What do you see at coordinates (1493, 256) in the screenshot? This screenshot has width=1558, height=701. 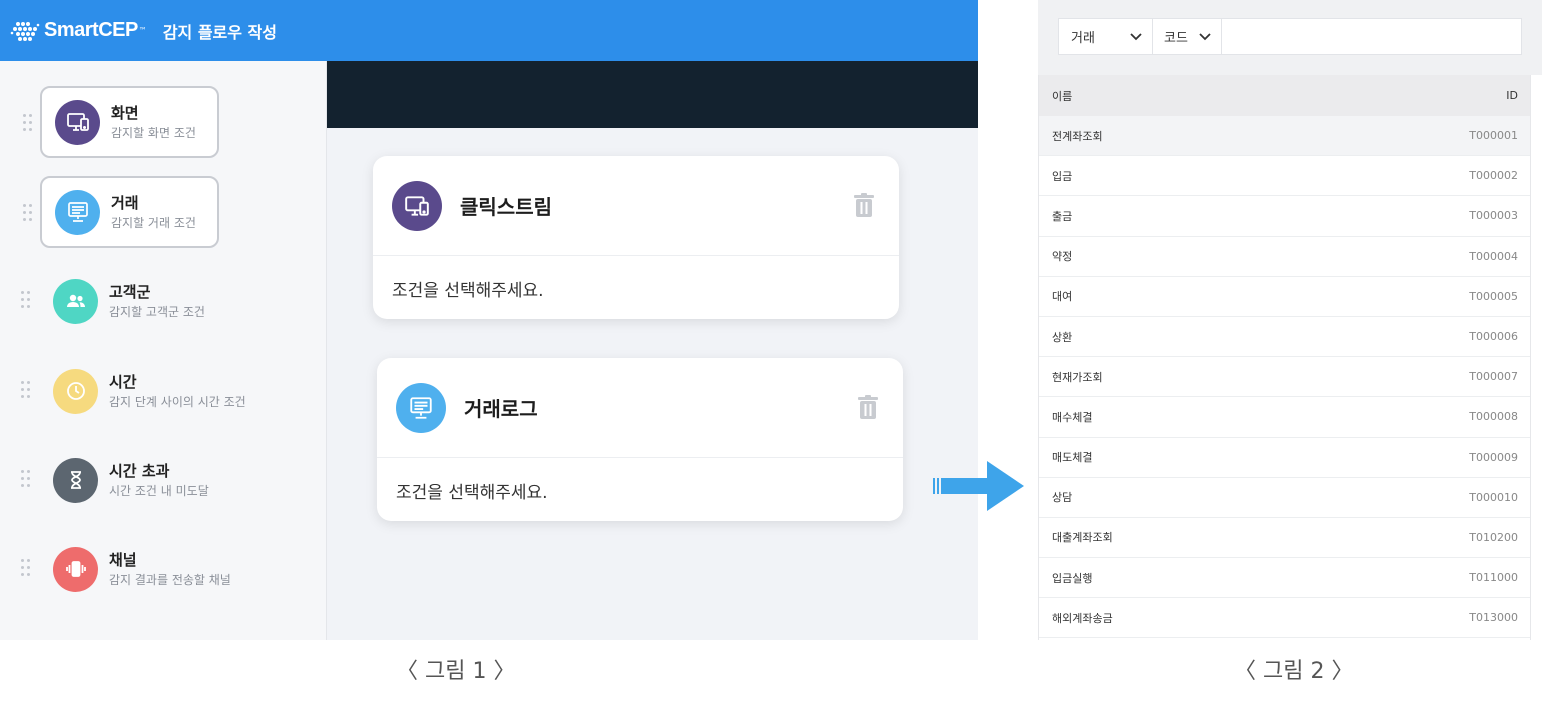 I see `row-id: T000004` at bounding box center [1493, 256].